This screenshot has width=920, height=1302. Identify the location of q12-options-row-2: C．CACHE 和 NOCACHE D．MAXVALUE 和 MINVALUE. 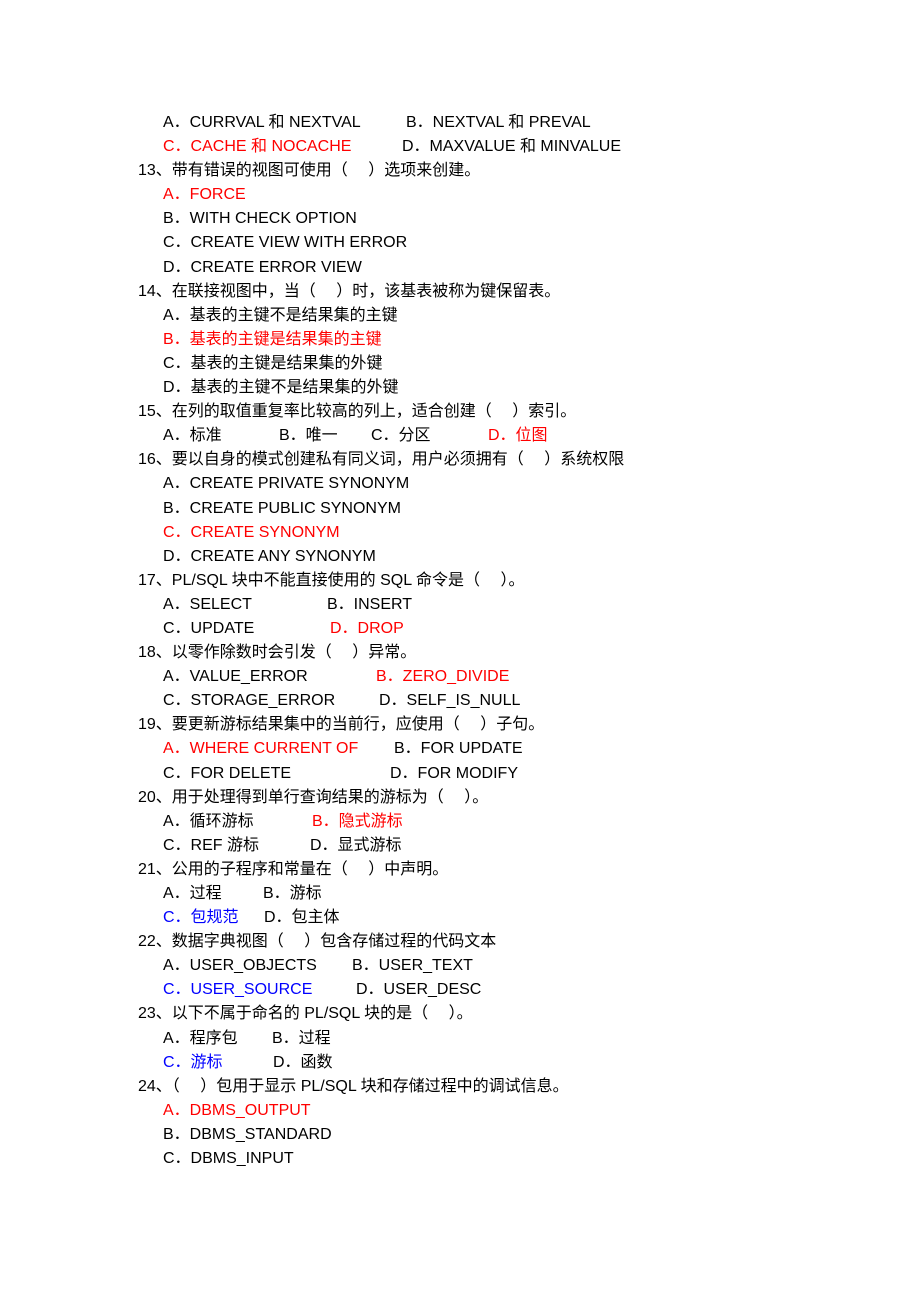
(460, 147).